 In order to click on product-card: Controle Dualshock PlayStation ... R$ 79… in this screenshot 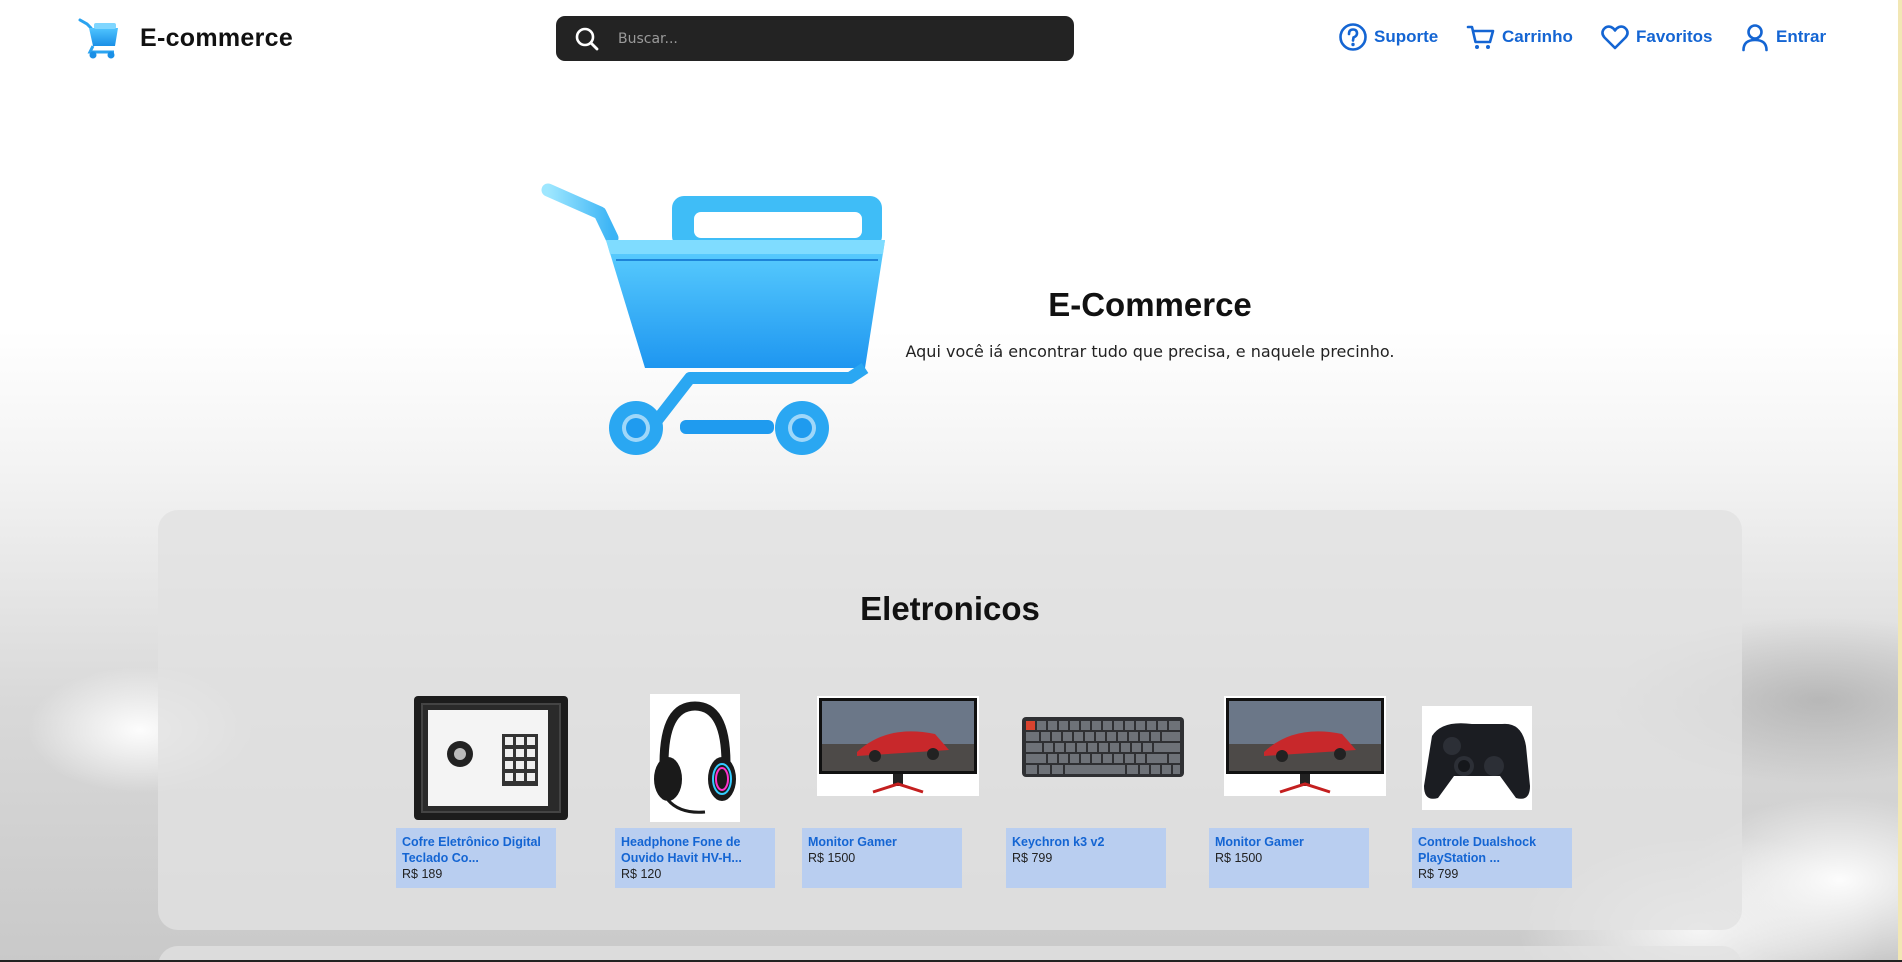, I will do `click(1492, 802)`.